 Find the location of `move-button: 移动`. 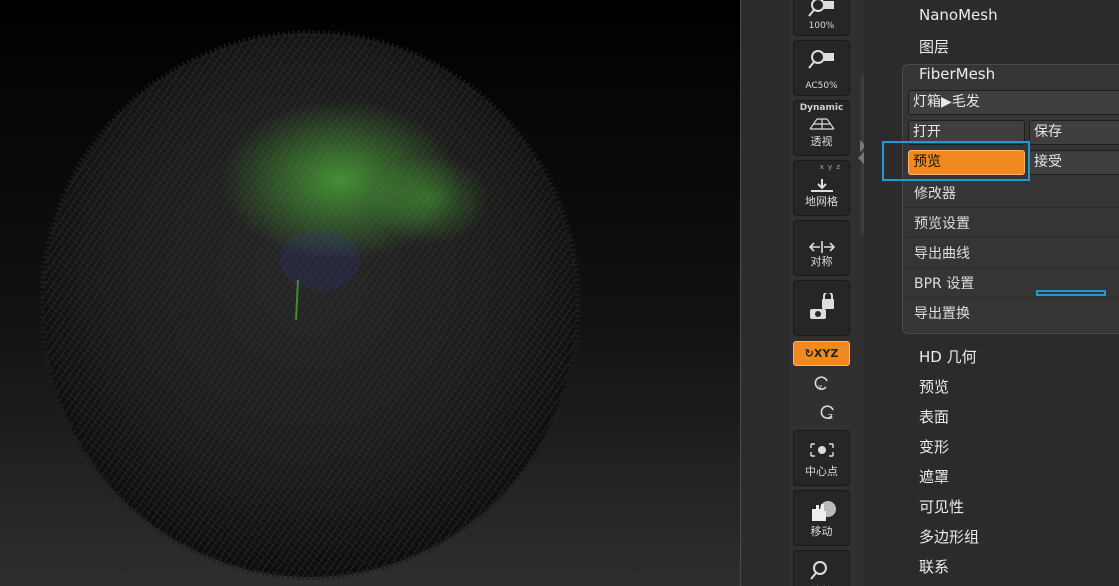

move-button: 移动 is located at coordinates (821, 518).